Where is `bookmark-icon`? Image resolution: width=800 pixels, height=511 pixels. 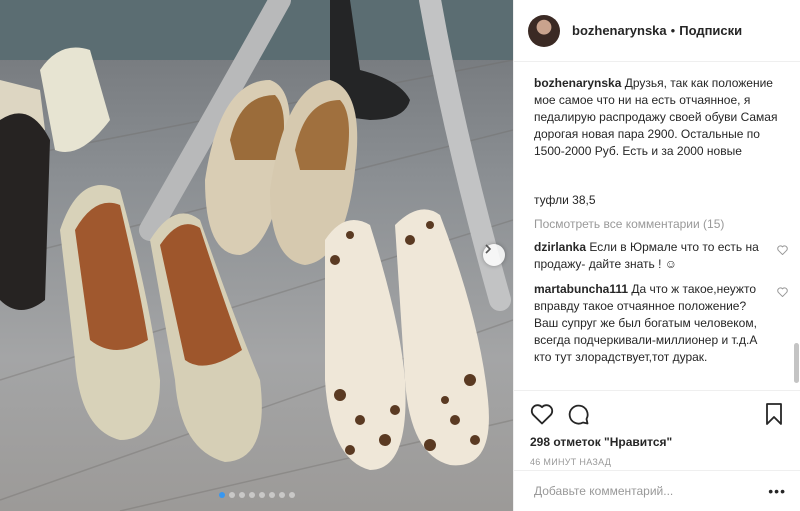 bookmark-icon is located at coordinates (774, 414).